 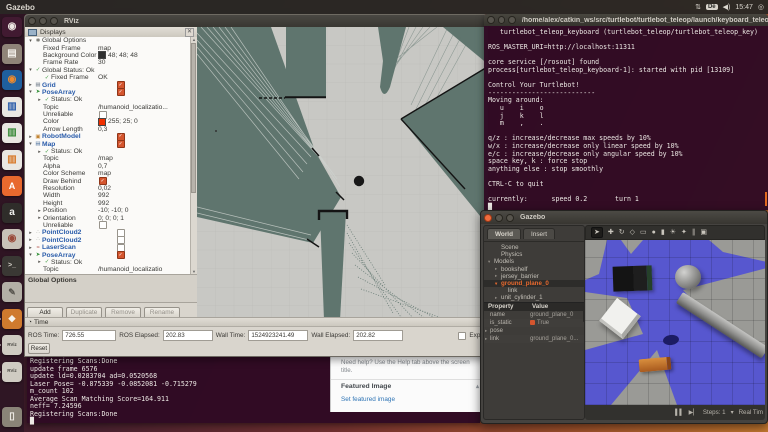 I want to click on displays-tree-row: Unreliable, so click(x=108, y=225).